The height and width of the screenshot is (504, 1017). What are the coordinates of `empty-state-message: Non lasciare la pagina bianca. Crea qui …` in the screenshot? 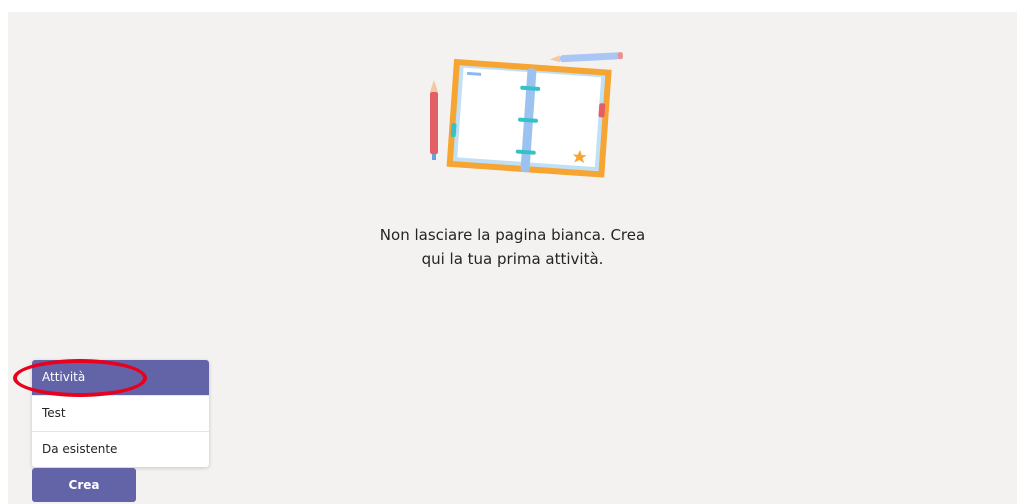 It's located at (512, 247).